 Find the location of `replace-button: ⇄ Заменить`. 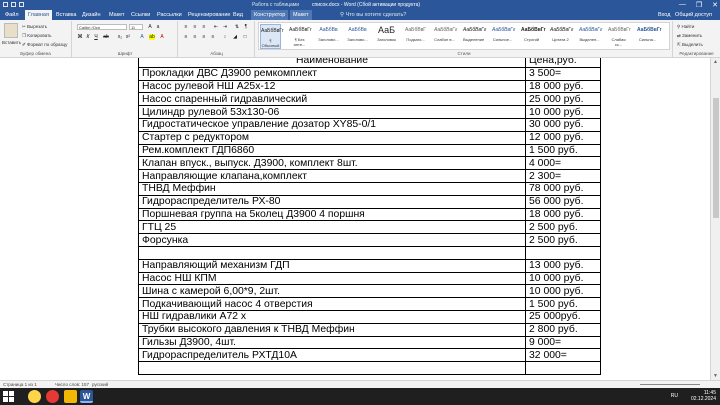

replace-button: ⇄ Заменить is located at coordinates (689, 36).